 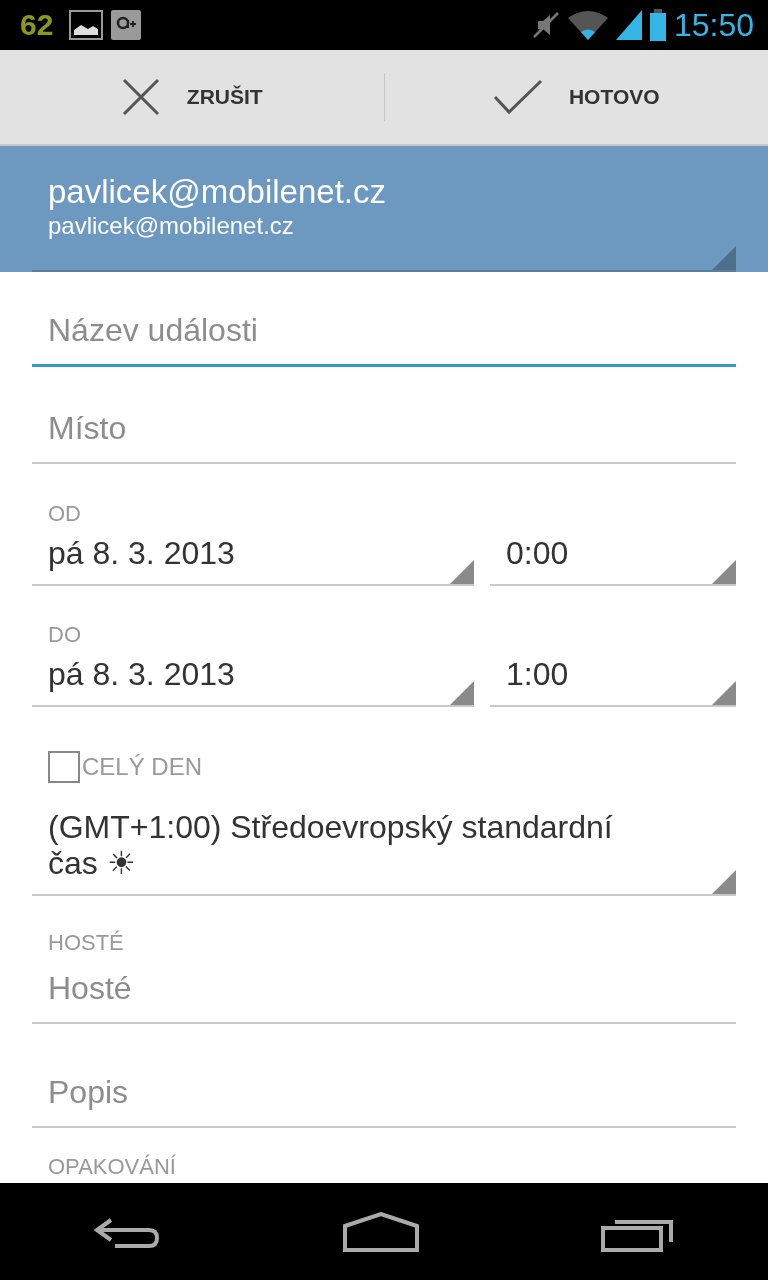 I want to click on time-dropdown: 1:00, so click(x=613, y=681).